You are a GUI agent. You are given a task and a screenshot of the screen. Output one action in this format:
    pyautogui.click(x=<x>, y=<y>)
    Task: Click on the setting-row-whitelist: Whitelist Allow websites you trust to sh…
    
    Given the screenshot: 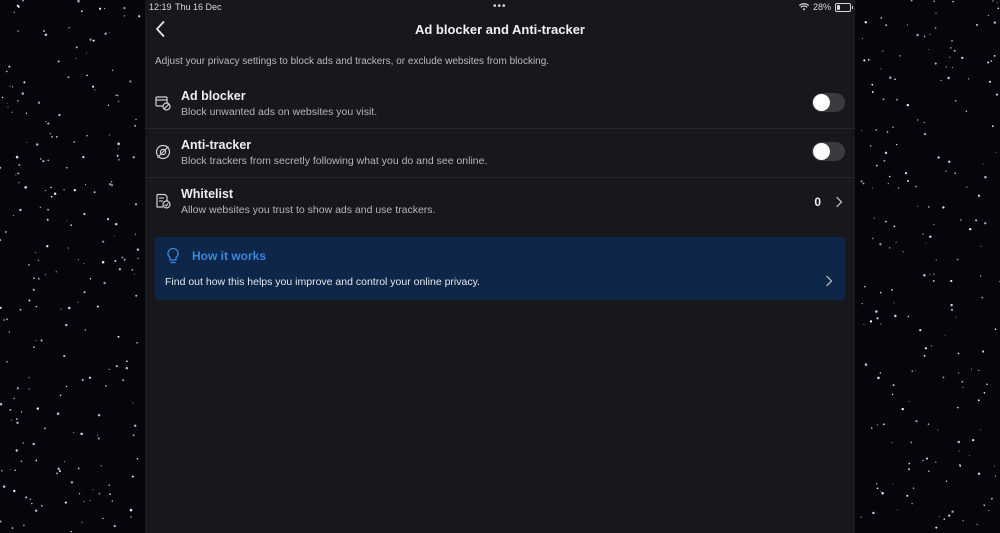 What is the action you would take?
    pyautogui.click(x=500, y=201)
    